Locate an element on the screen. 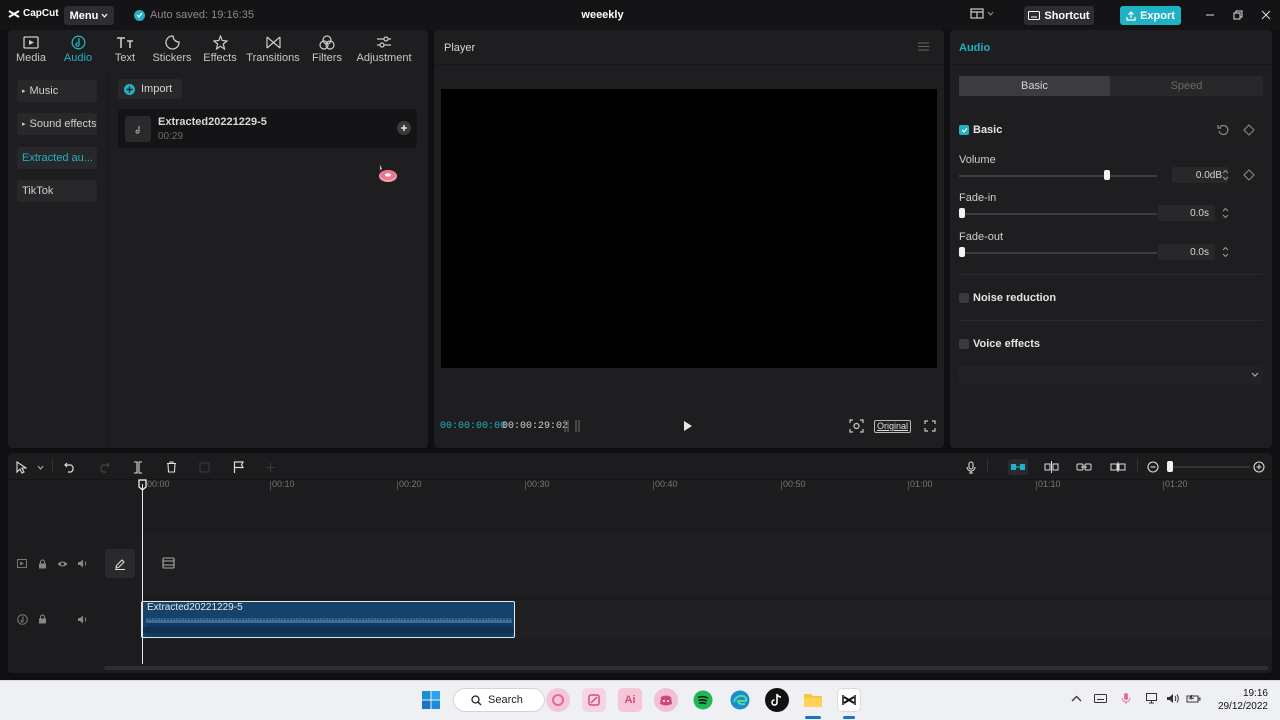 This screenshot has width=1280, height=720. screenshot-icon is located at coordinates (856, 426).